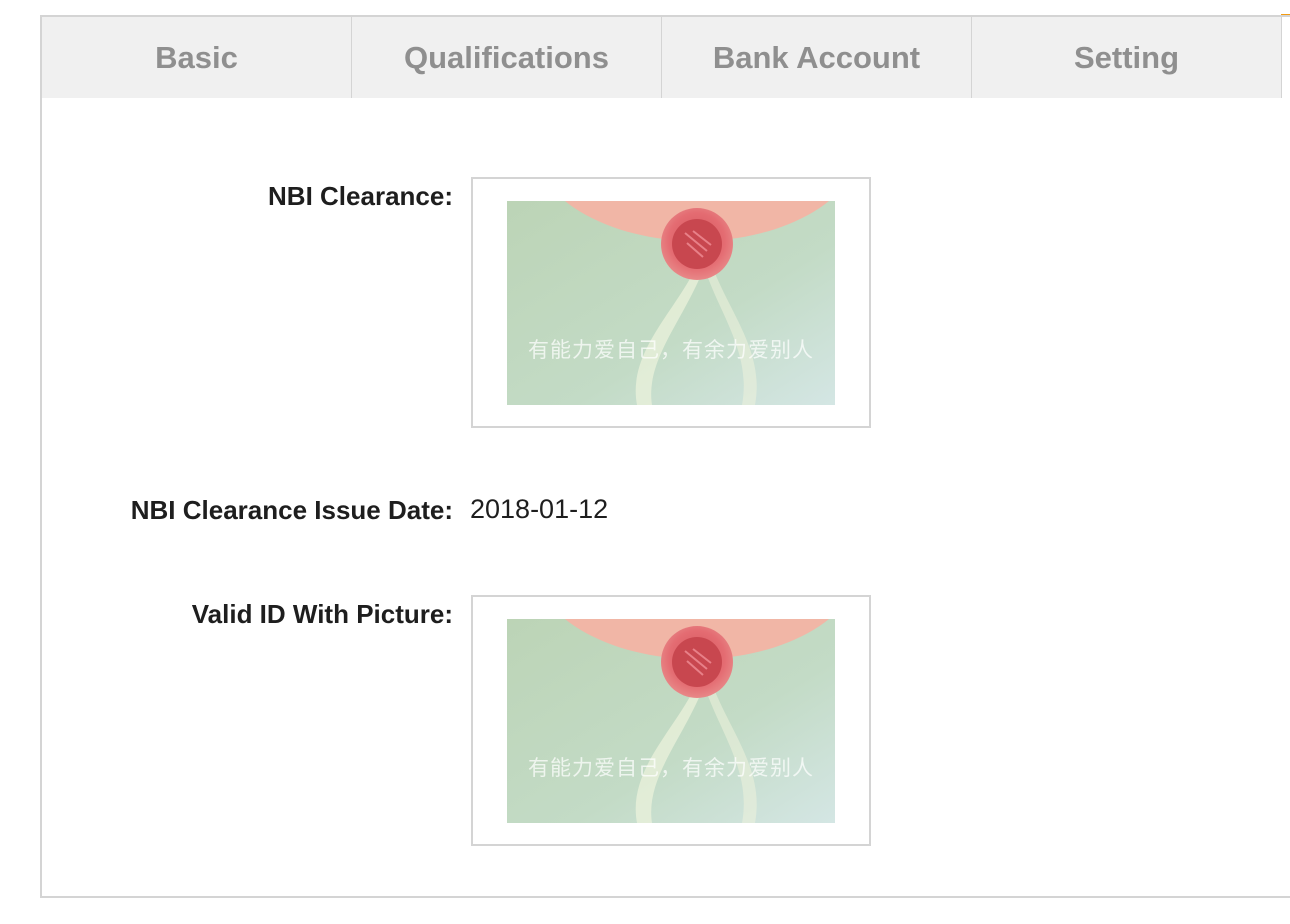 This screenshot has height=924, width=1290. Describe the element at coordinates (360, 196) in the screenshot. I see `nbi-clearance-label: NBI Clearance:` at that location.